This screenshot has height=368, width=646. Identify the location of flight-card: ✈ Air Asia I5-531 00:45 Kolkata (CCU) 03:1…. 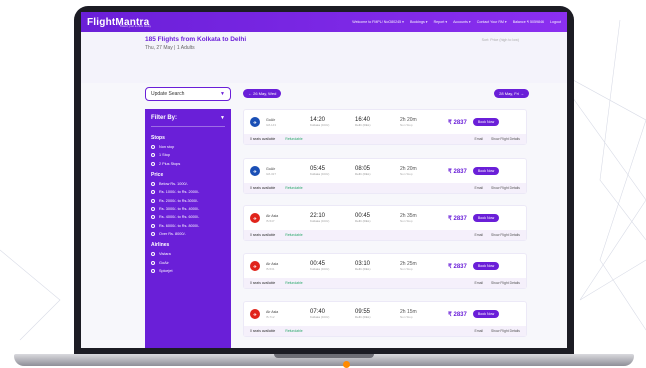
(385, 271).